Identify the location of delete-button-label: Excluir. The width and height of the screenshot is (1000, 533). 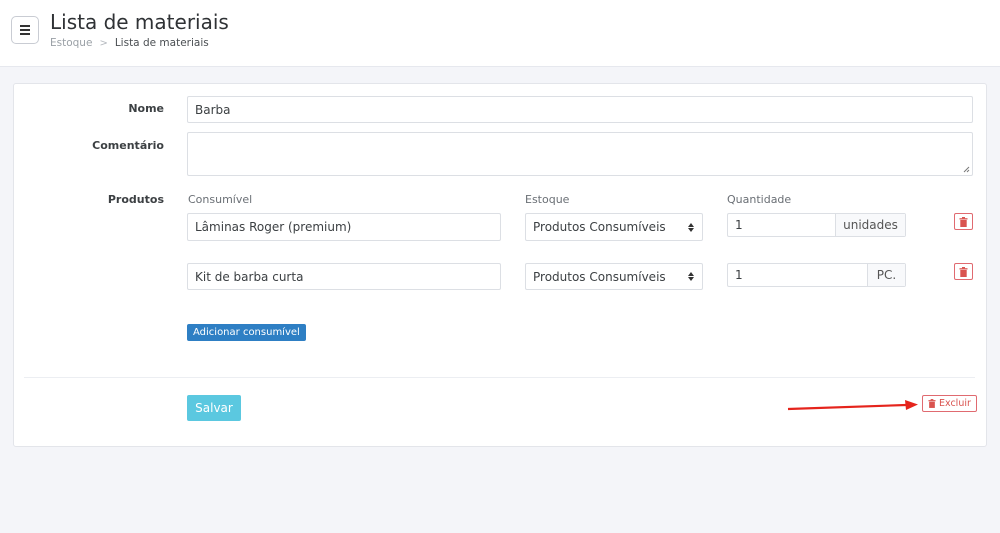
(955, 403).